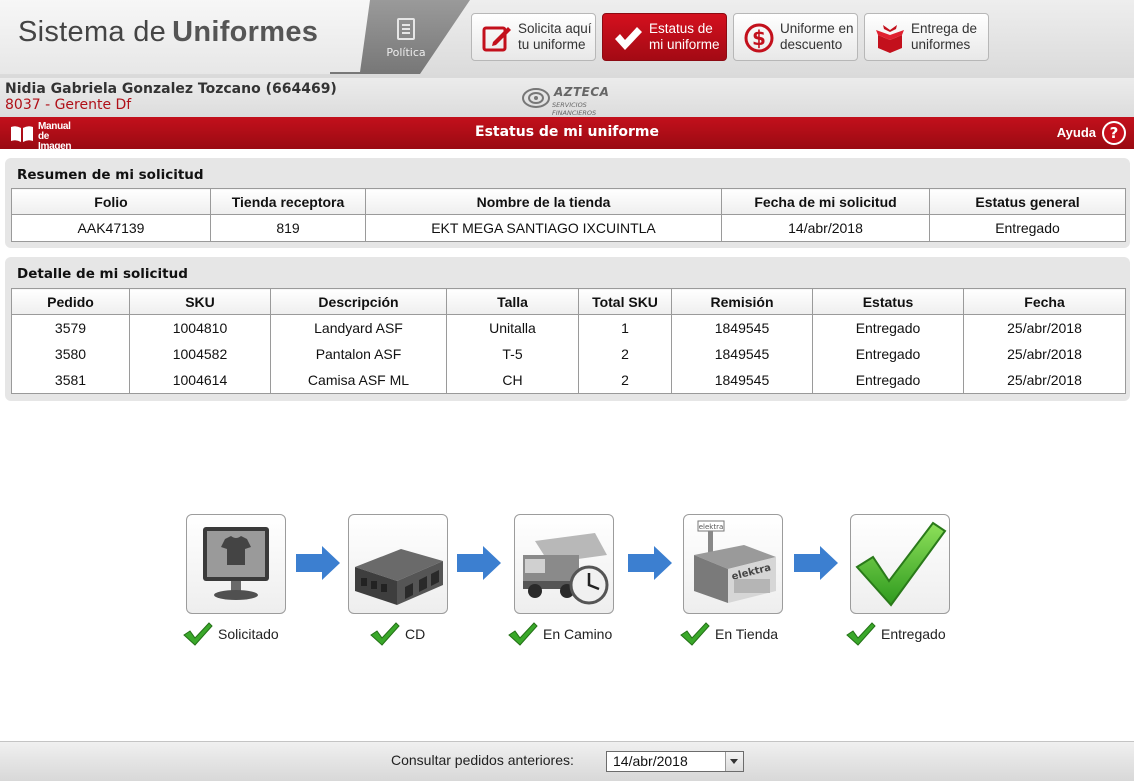 The image size is (1134, 781). What do you see at coordinates (110, 175) in the screenshot?
I see `summary-title: Resumen de mi solicitud` at bounding box center [110, 175].